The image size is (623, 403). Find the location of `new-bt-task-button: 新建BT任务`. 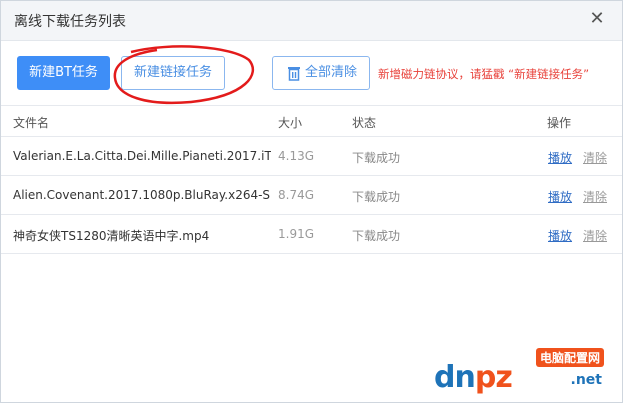

new-bt-task-button: 新建BT任务 is located at coordinates (63, 73).